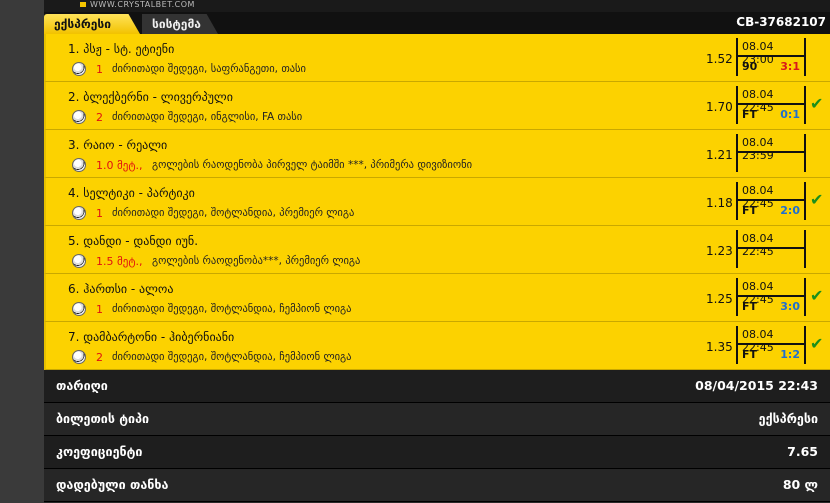  I want to click on summary-value: 80 ლ, so click(800, 484).